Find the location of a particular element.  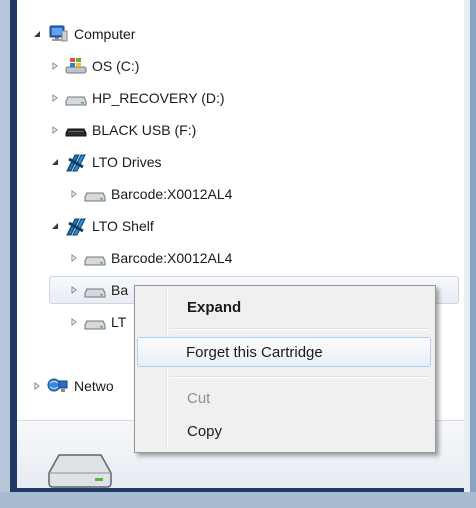

tree-item-lto-drives: LTO Drives is located at coordinates (105, 162).